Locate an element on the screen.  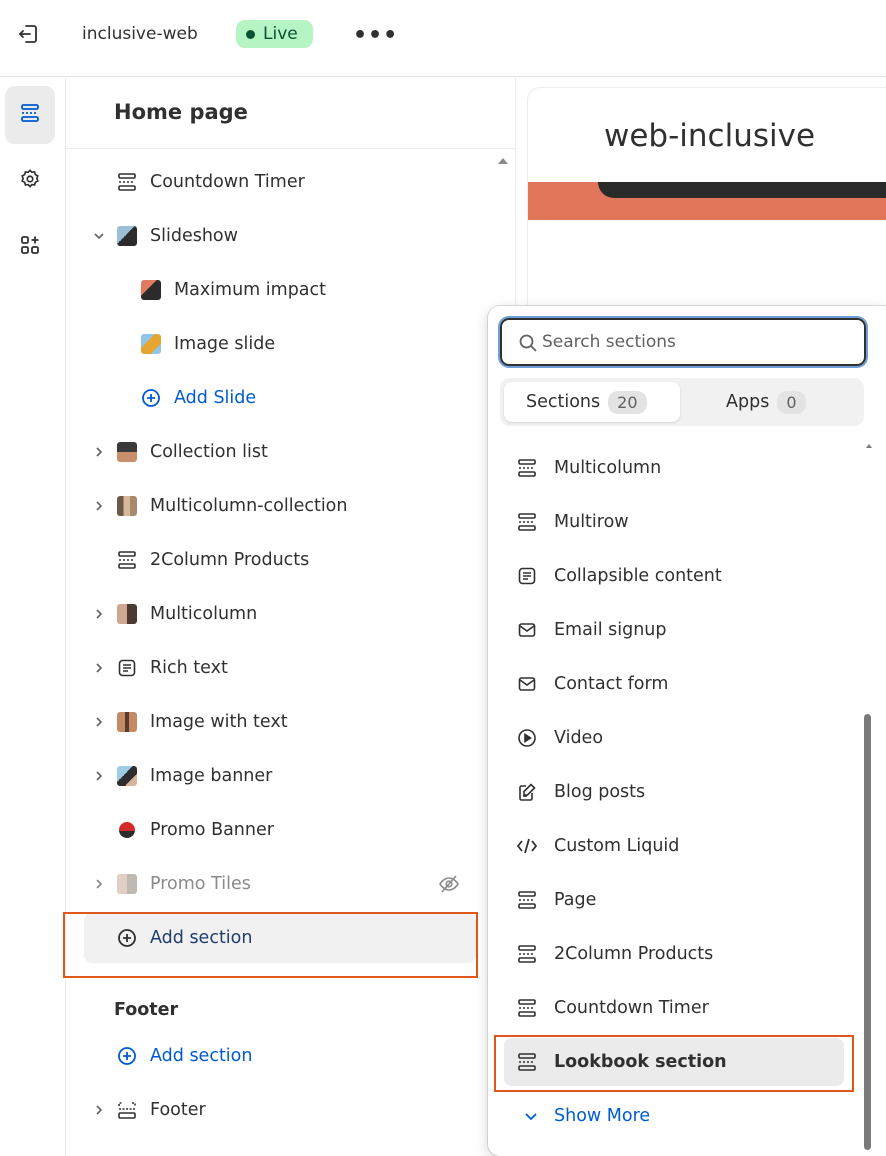
picker-item-multicolumn: Multicolumn is located at coordinates (674, 468).